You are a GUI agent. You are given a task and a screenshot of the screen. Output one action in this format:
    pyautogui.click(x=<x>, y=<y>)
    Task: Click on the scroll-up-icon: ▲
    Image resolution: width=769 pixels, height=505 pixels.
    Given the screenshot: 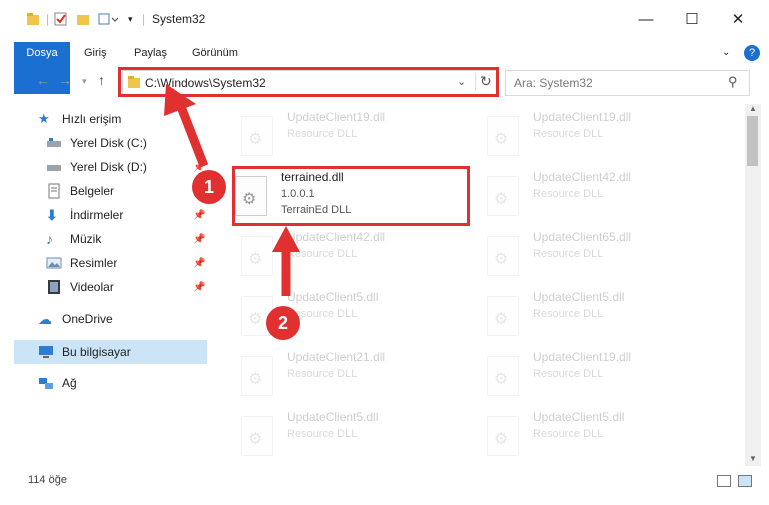 What is the action you would take?
    pyautogui.click(x=753, y=108)
    